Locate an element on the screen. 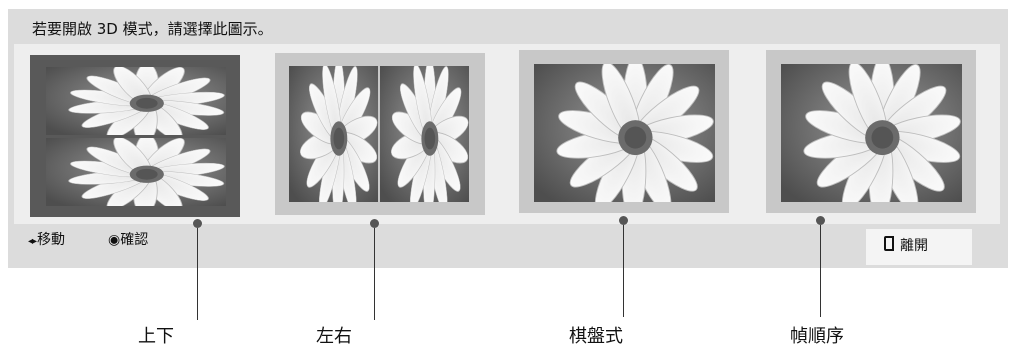 This screenshot has width=1009, height=348. label-checkerboard: 棋盤式 is located at coordinates (596, 336).